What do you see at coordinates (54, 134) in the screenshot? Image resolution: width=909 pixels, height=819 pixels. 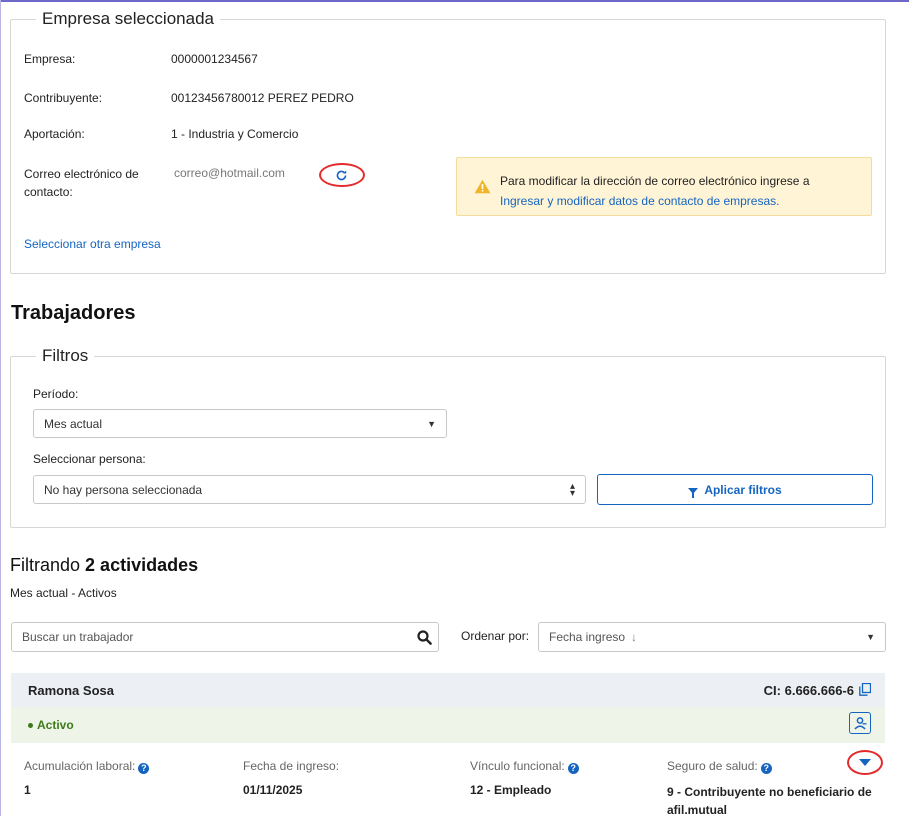 I see `aportacion-label: Aportación:` at bounding box center [54, 134].